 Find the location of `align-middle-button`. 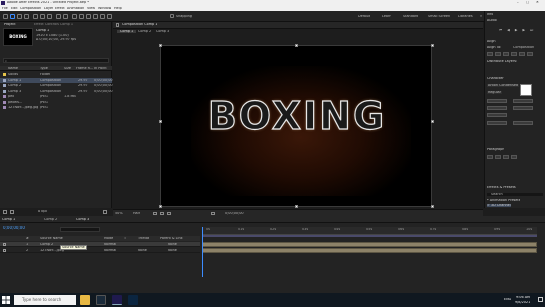

align-middle-button is located at coordinates (522, 54).